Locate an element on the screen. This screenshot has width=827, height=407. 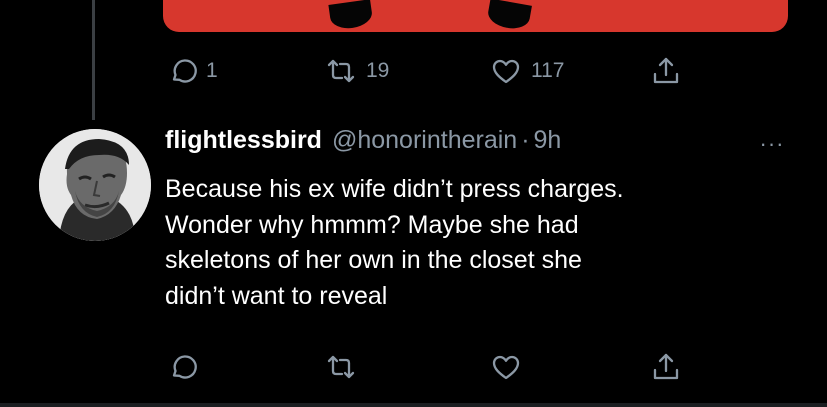
previous-retweet-count: 19 is located at coordinates (378, 70).